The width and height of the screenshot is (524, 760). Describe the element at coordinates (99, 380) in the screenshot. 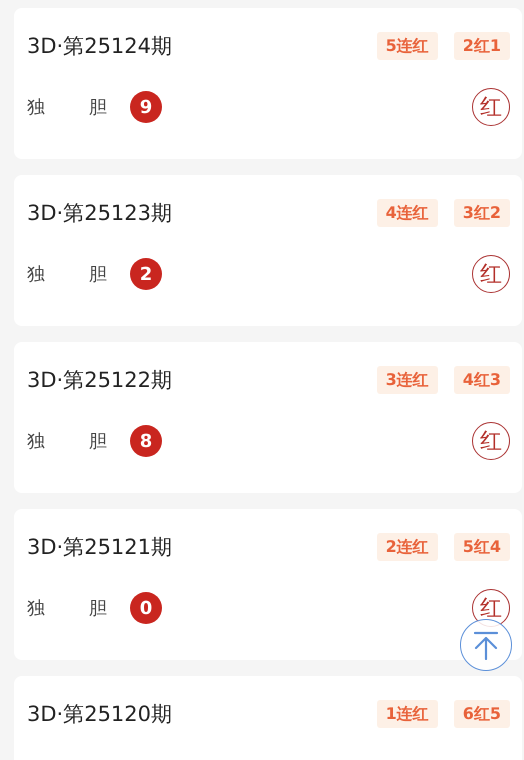

I see `issue-title: 3D·第25122期` at that location.